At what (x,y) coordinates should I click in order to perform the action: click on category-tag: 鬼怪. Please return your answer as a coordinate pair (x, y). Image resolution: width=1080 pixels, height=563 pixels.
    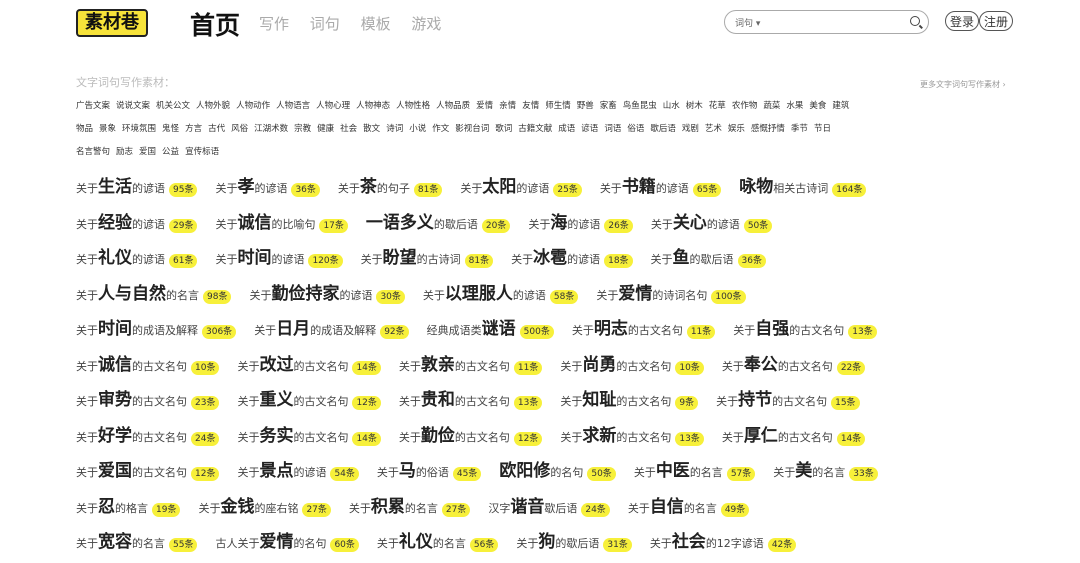
    Looking at the image, I should click on (170, 129).